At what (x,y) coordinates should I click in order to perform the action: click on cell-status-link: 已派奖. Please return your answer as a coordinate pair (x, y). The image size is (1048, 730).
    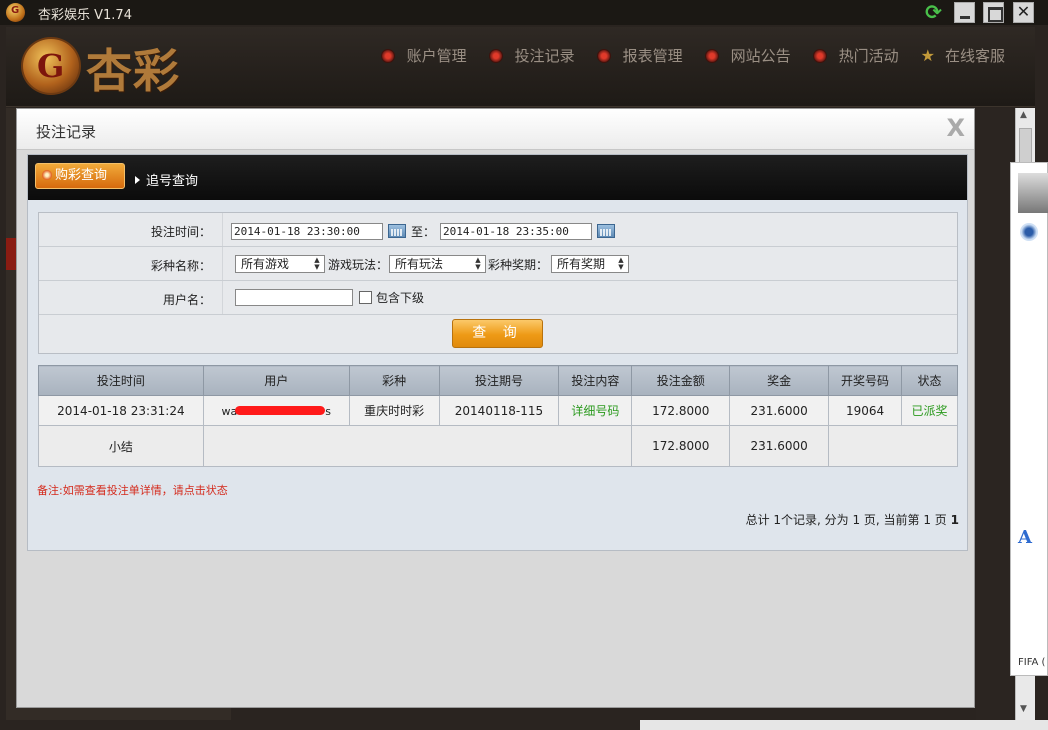
    Looking at the image, I should click on (929, 410).